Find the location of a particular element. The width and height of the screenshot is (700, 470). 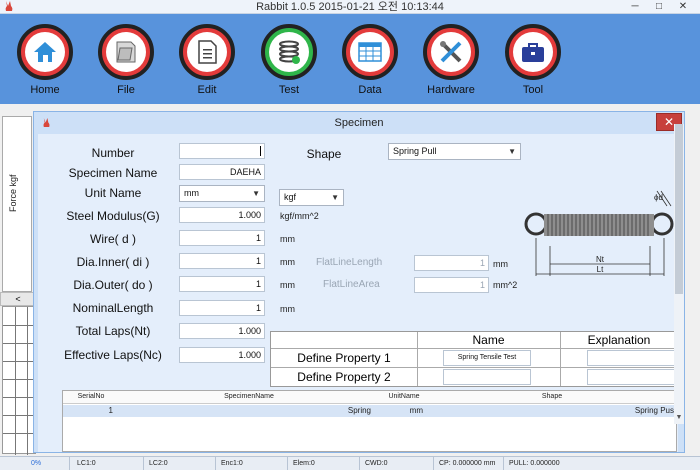

text-caret is located at coordinates (260, 151).